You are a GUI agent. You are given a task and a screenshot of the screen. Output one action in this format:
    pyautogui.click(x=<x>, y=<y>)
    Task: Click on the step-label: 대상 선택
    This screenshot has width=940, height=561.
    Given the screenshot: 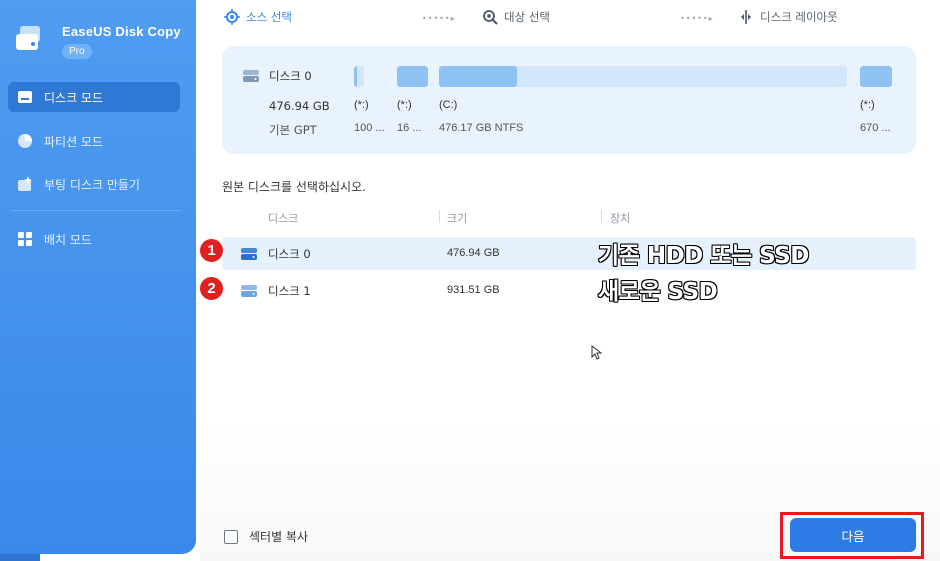 What is the action you would take?
    pyautogui.click(x=527, y=17)
    